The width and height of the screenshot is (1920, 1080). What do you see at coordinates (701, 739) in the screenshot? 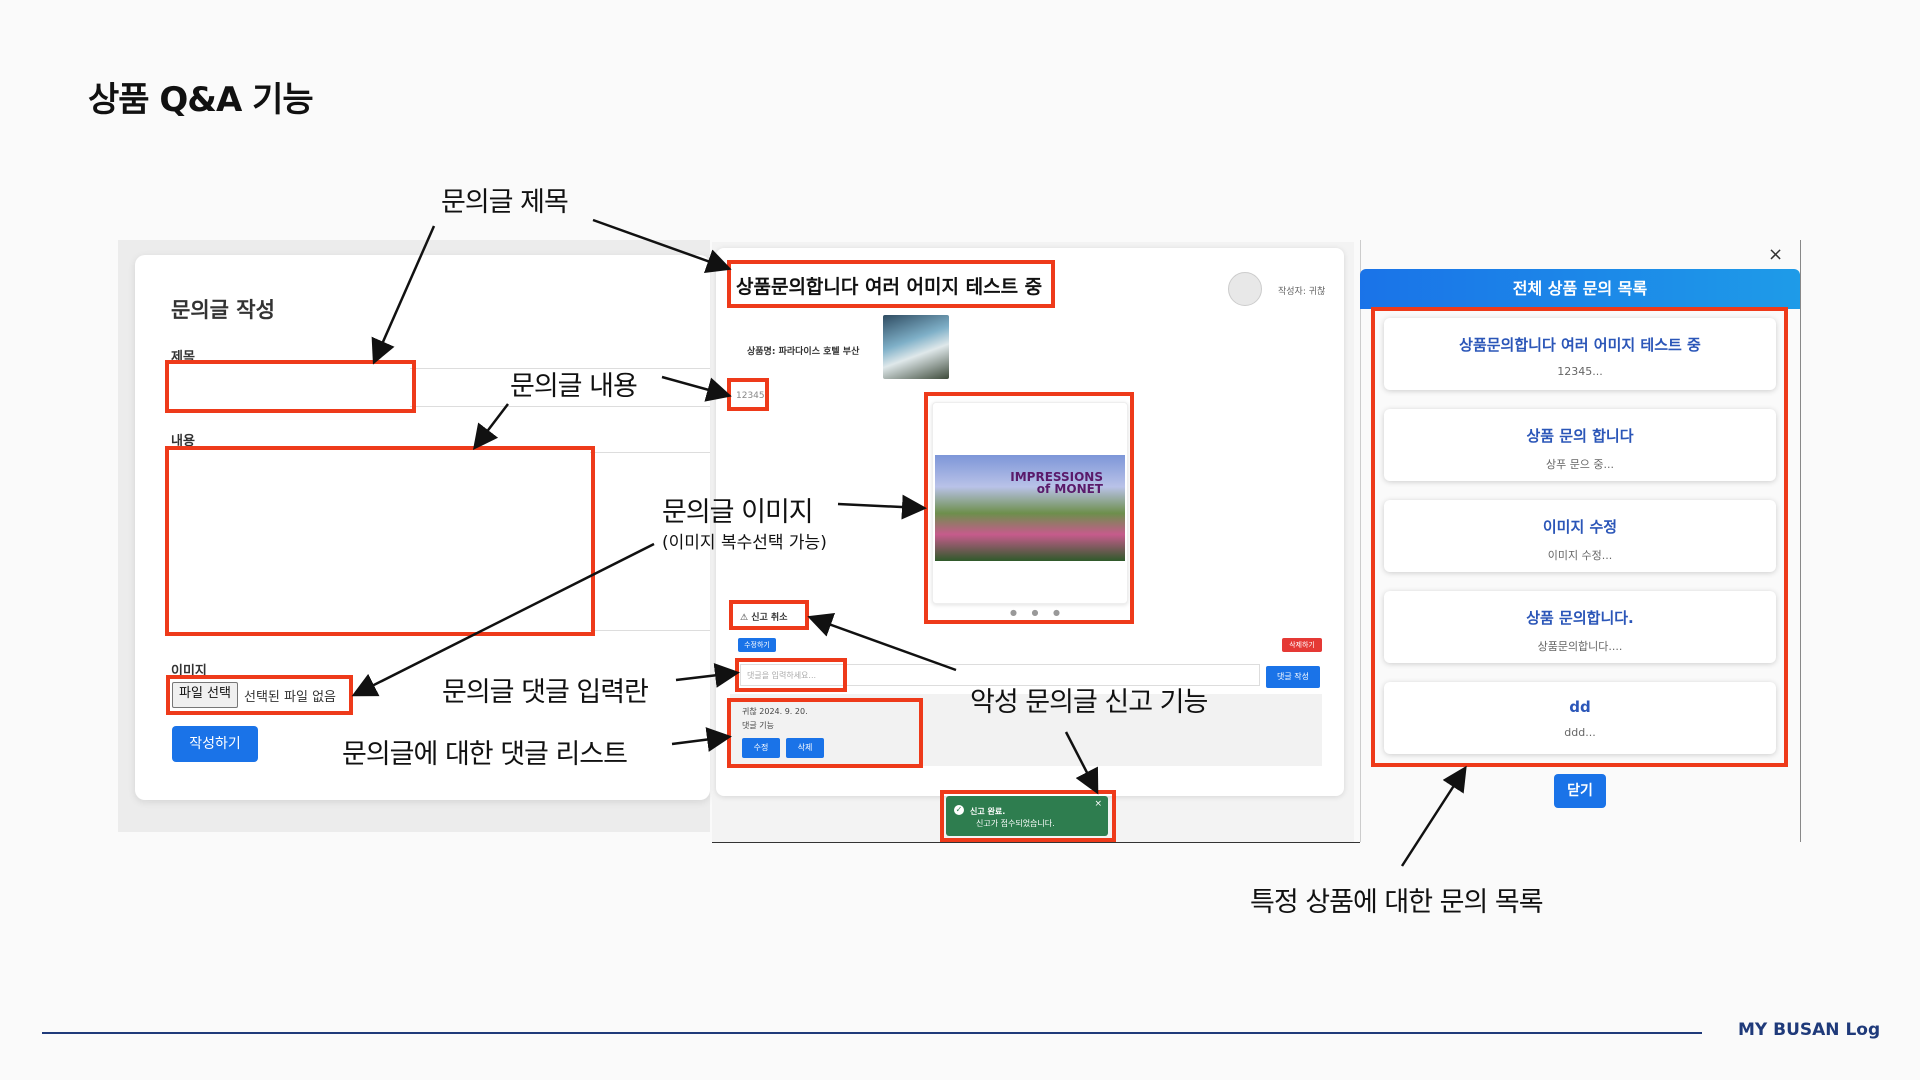
I see `arrow-comment-list` at bounding box center [701, 739].